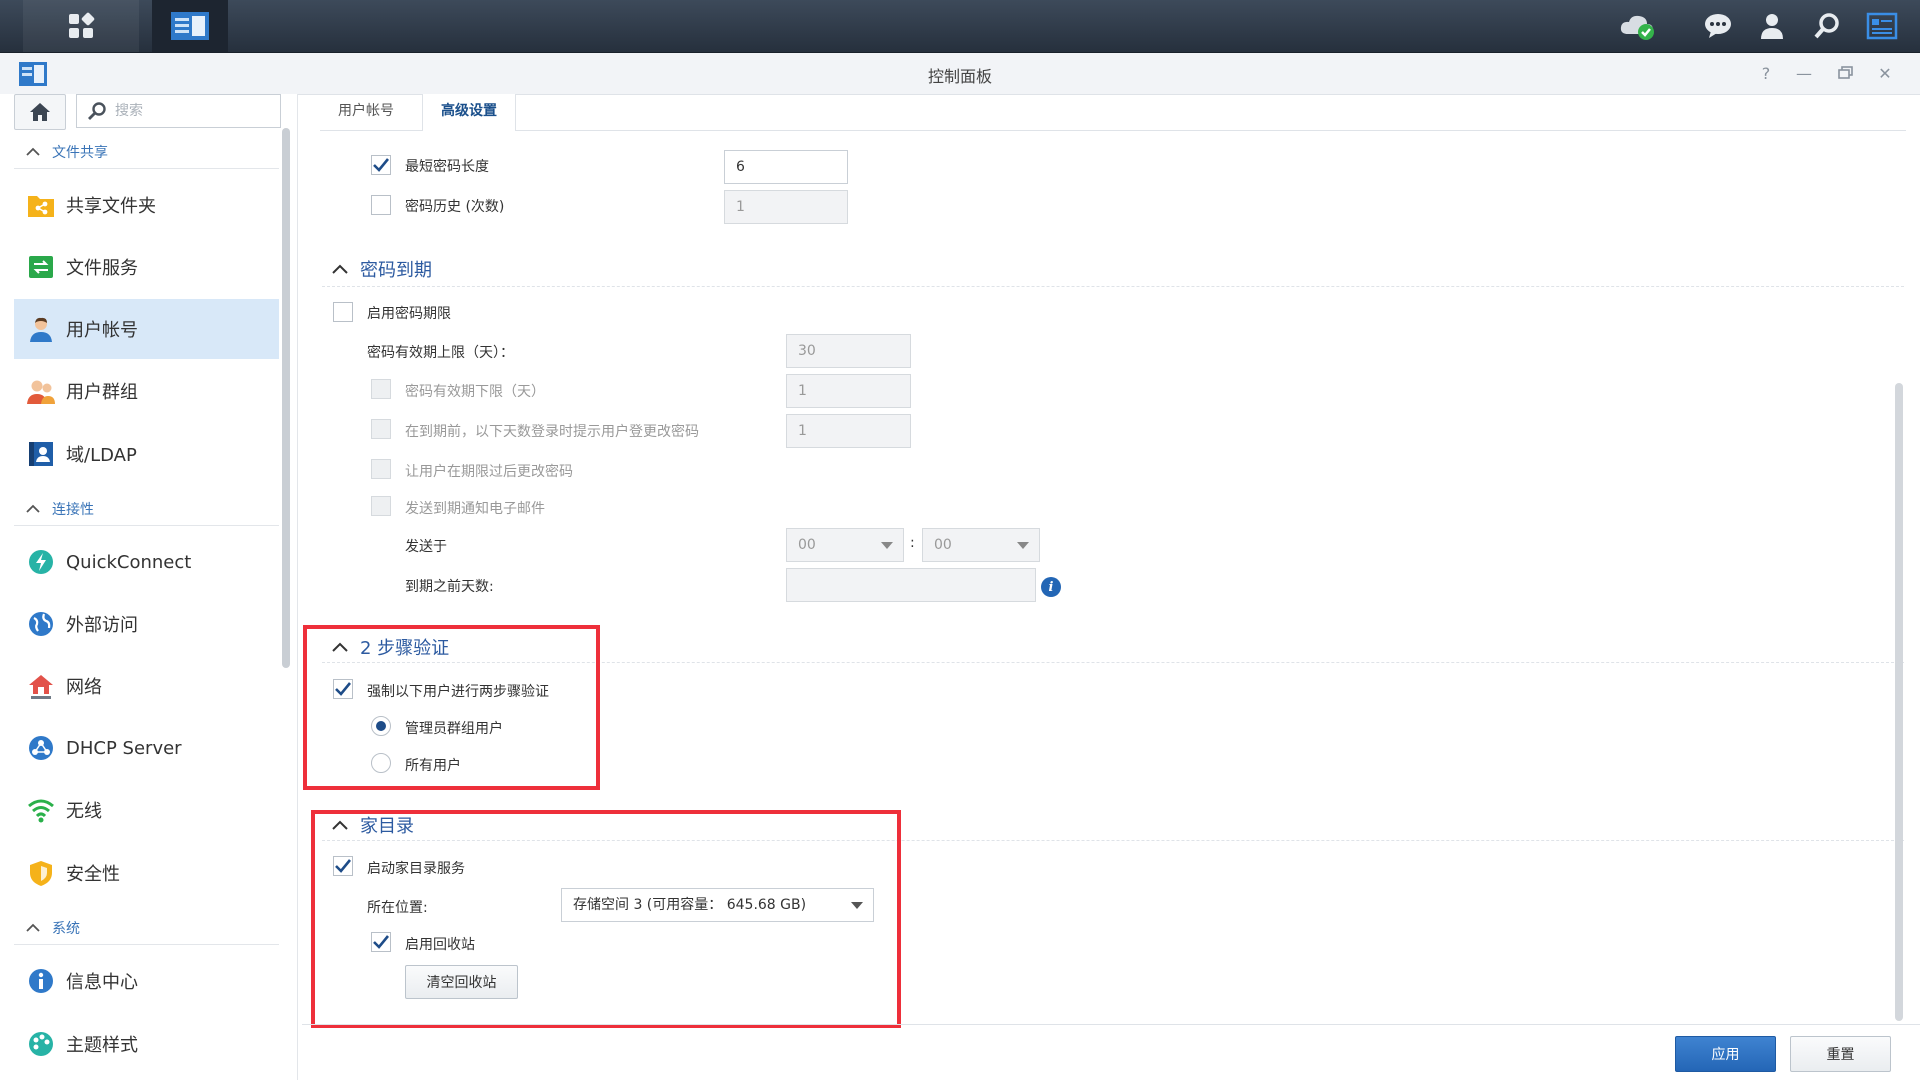 The height and width of the screenshot is (1080, 1920). Describe the element at coordinates (440, 353) in the screenshot. I see `max-days-label: 密码有效期上限（天）：` at that location.